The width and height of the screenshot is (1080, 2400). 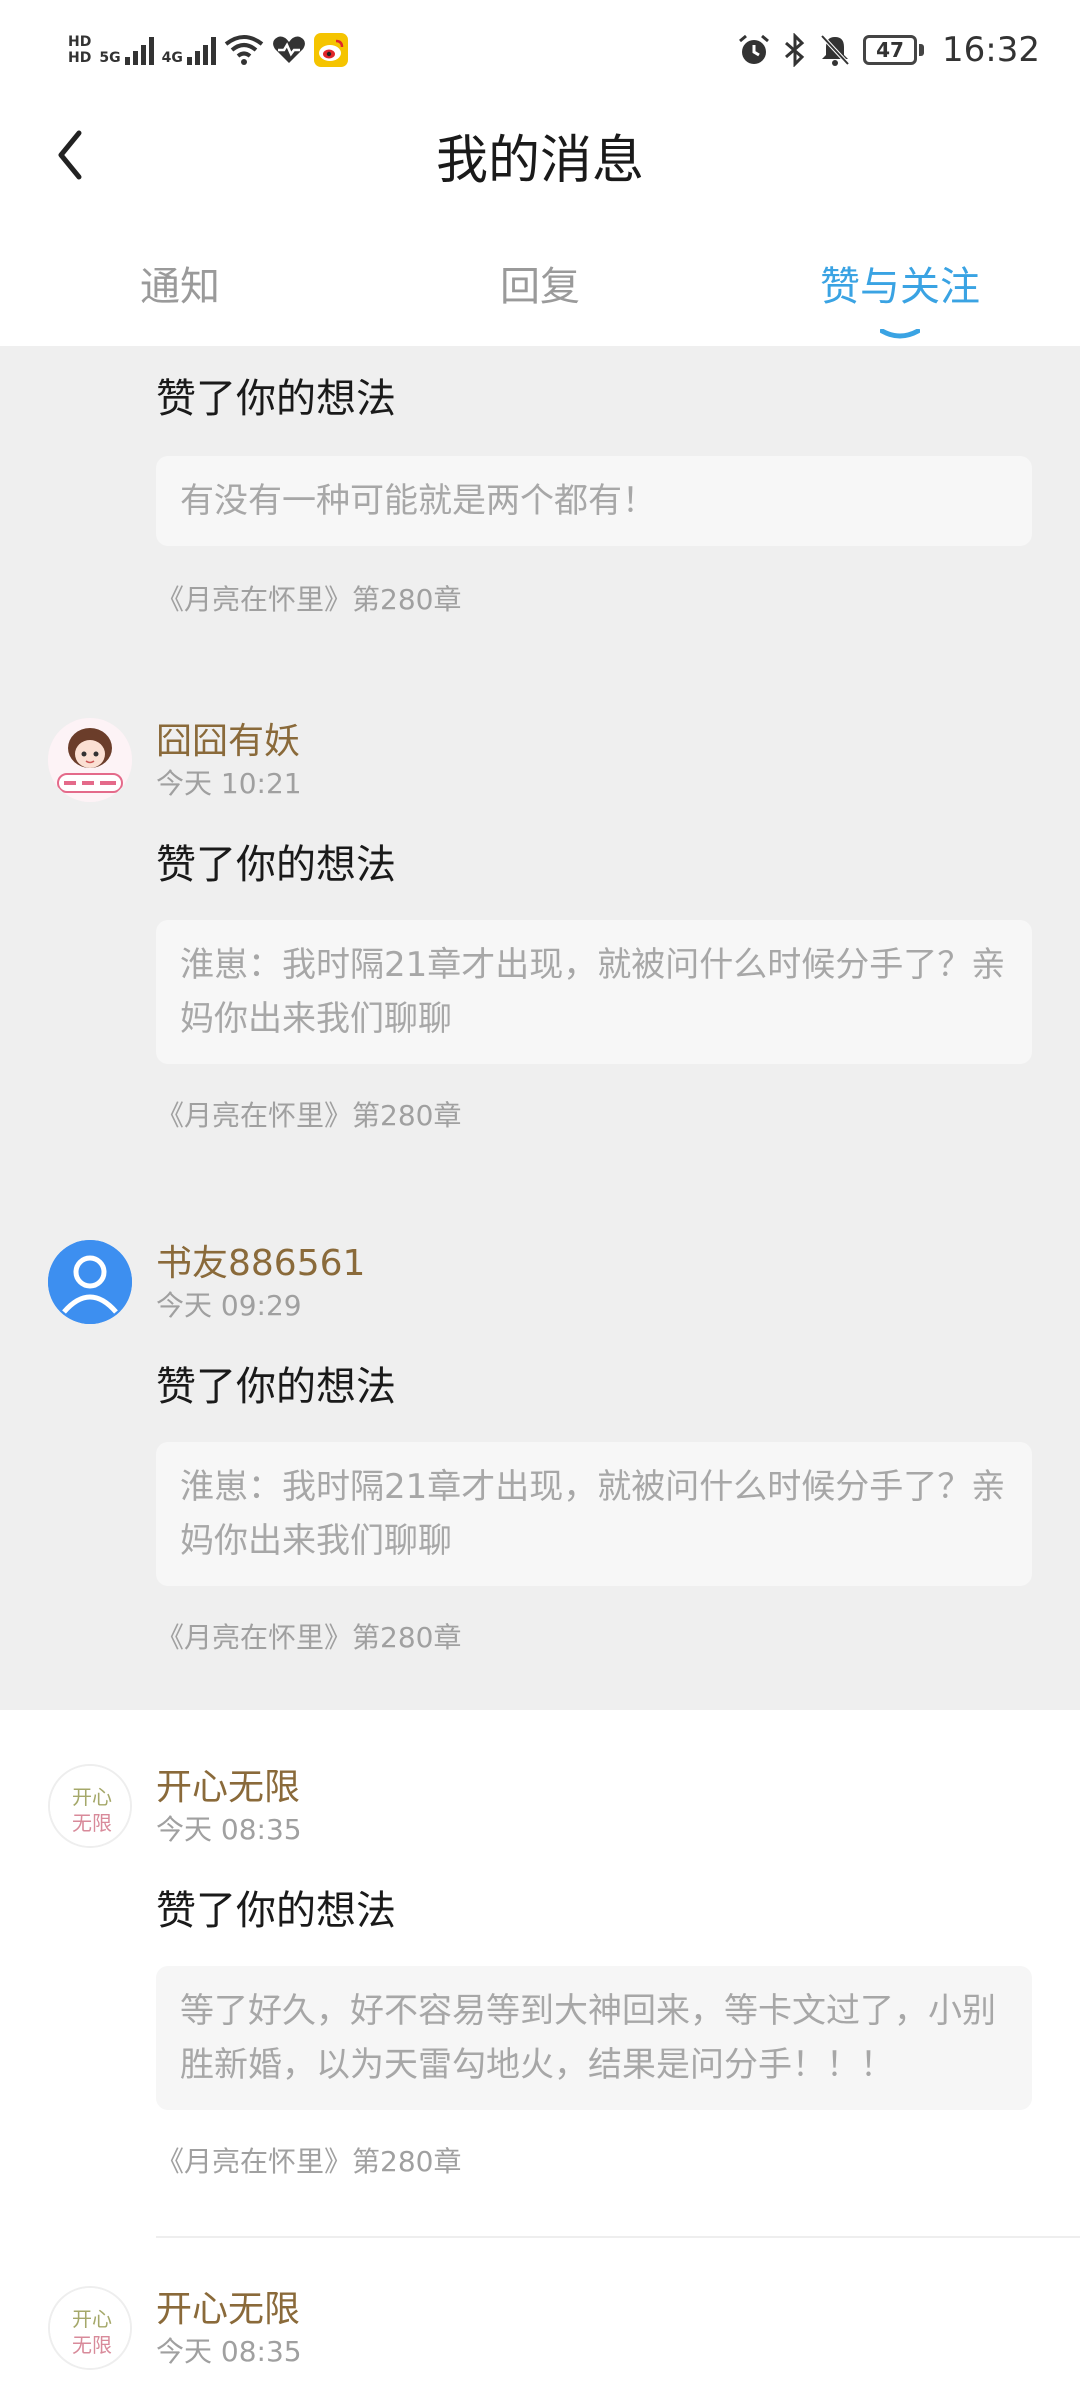 I want to click on tab-likes-follows: 赞与关注, so click(x=900, y=292).